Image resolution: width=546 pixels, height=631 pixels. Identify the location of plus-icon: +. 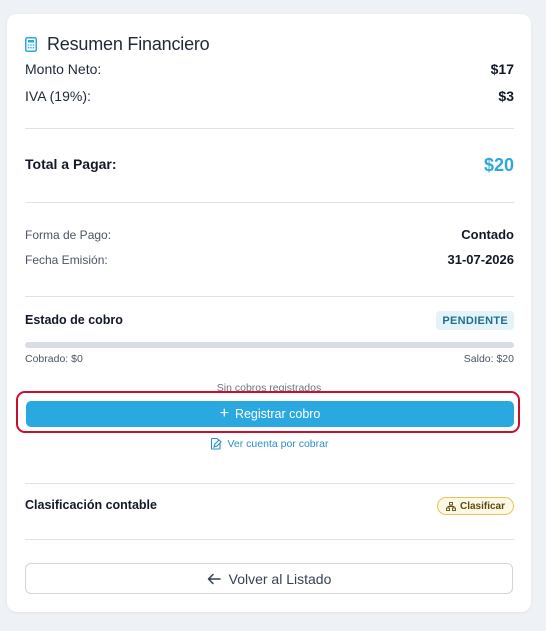
(224, 413).